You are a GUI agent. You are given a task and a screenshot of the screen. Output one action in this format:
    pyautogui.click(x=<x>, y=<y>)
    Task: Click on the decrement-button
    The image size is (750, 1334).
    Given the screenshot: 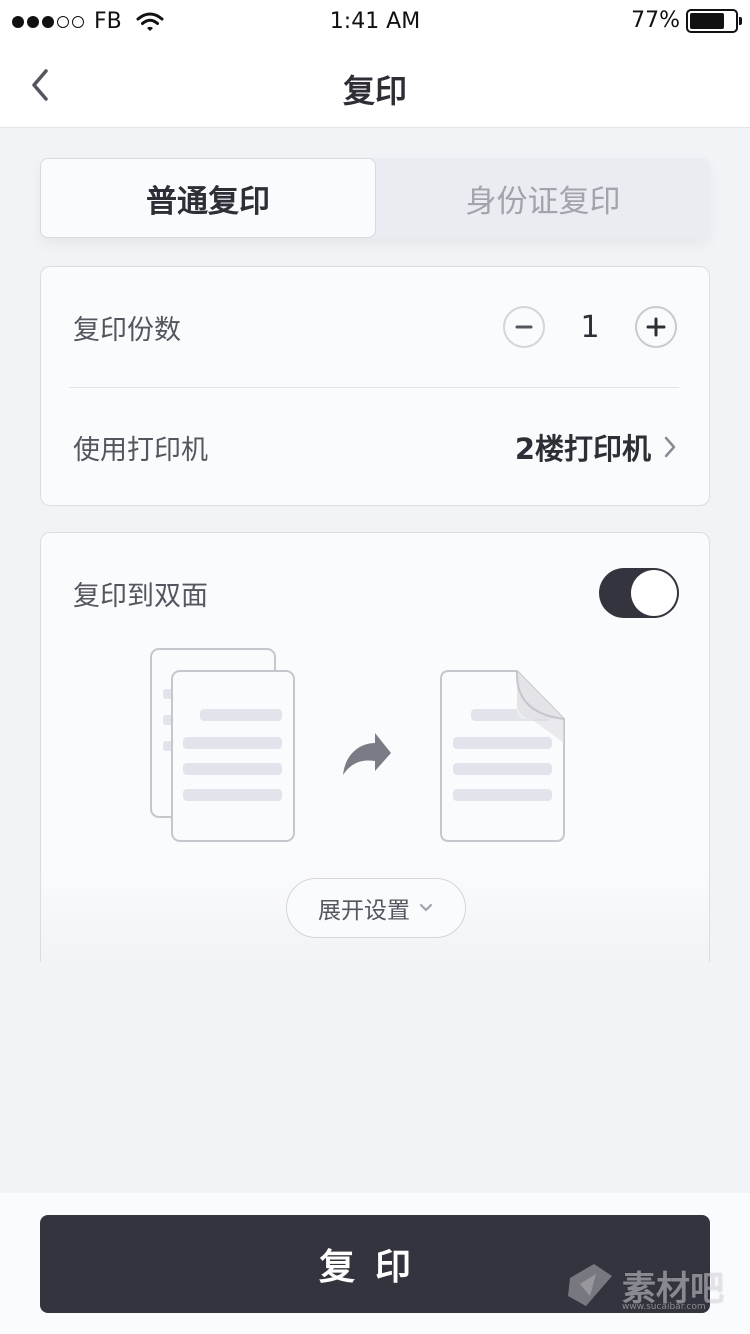 What is the action you would take?
    pyautogui.click(x=524, y=327)
    